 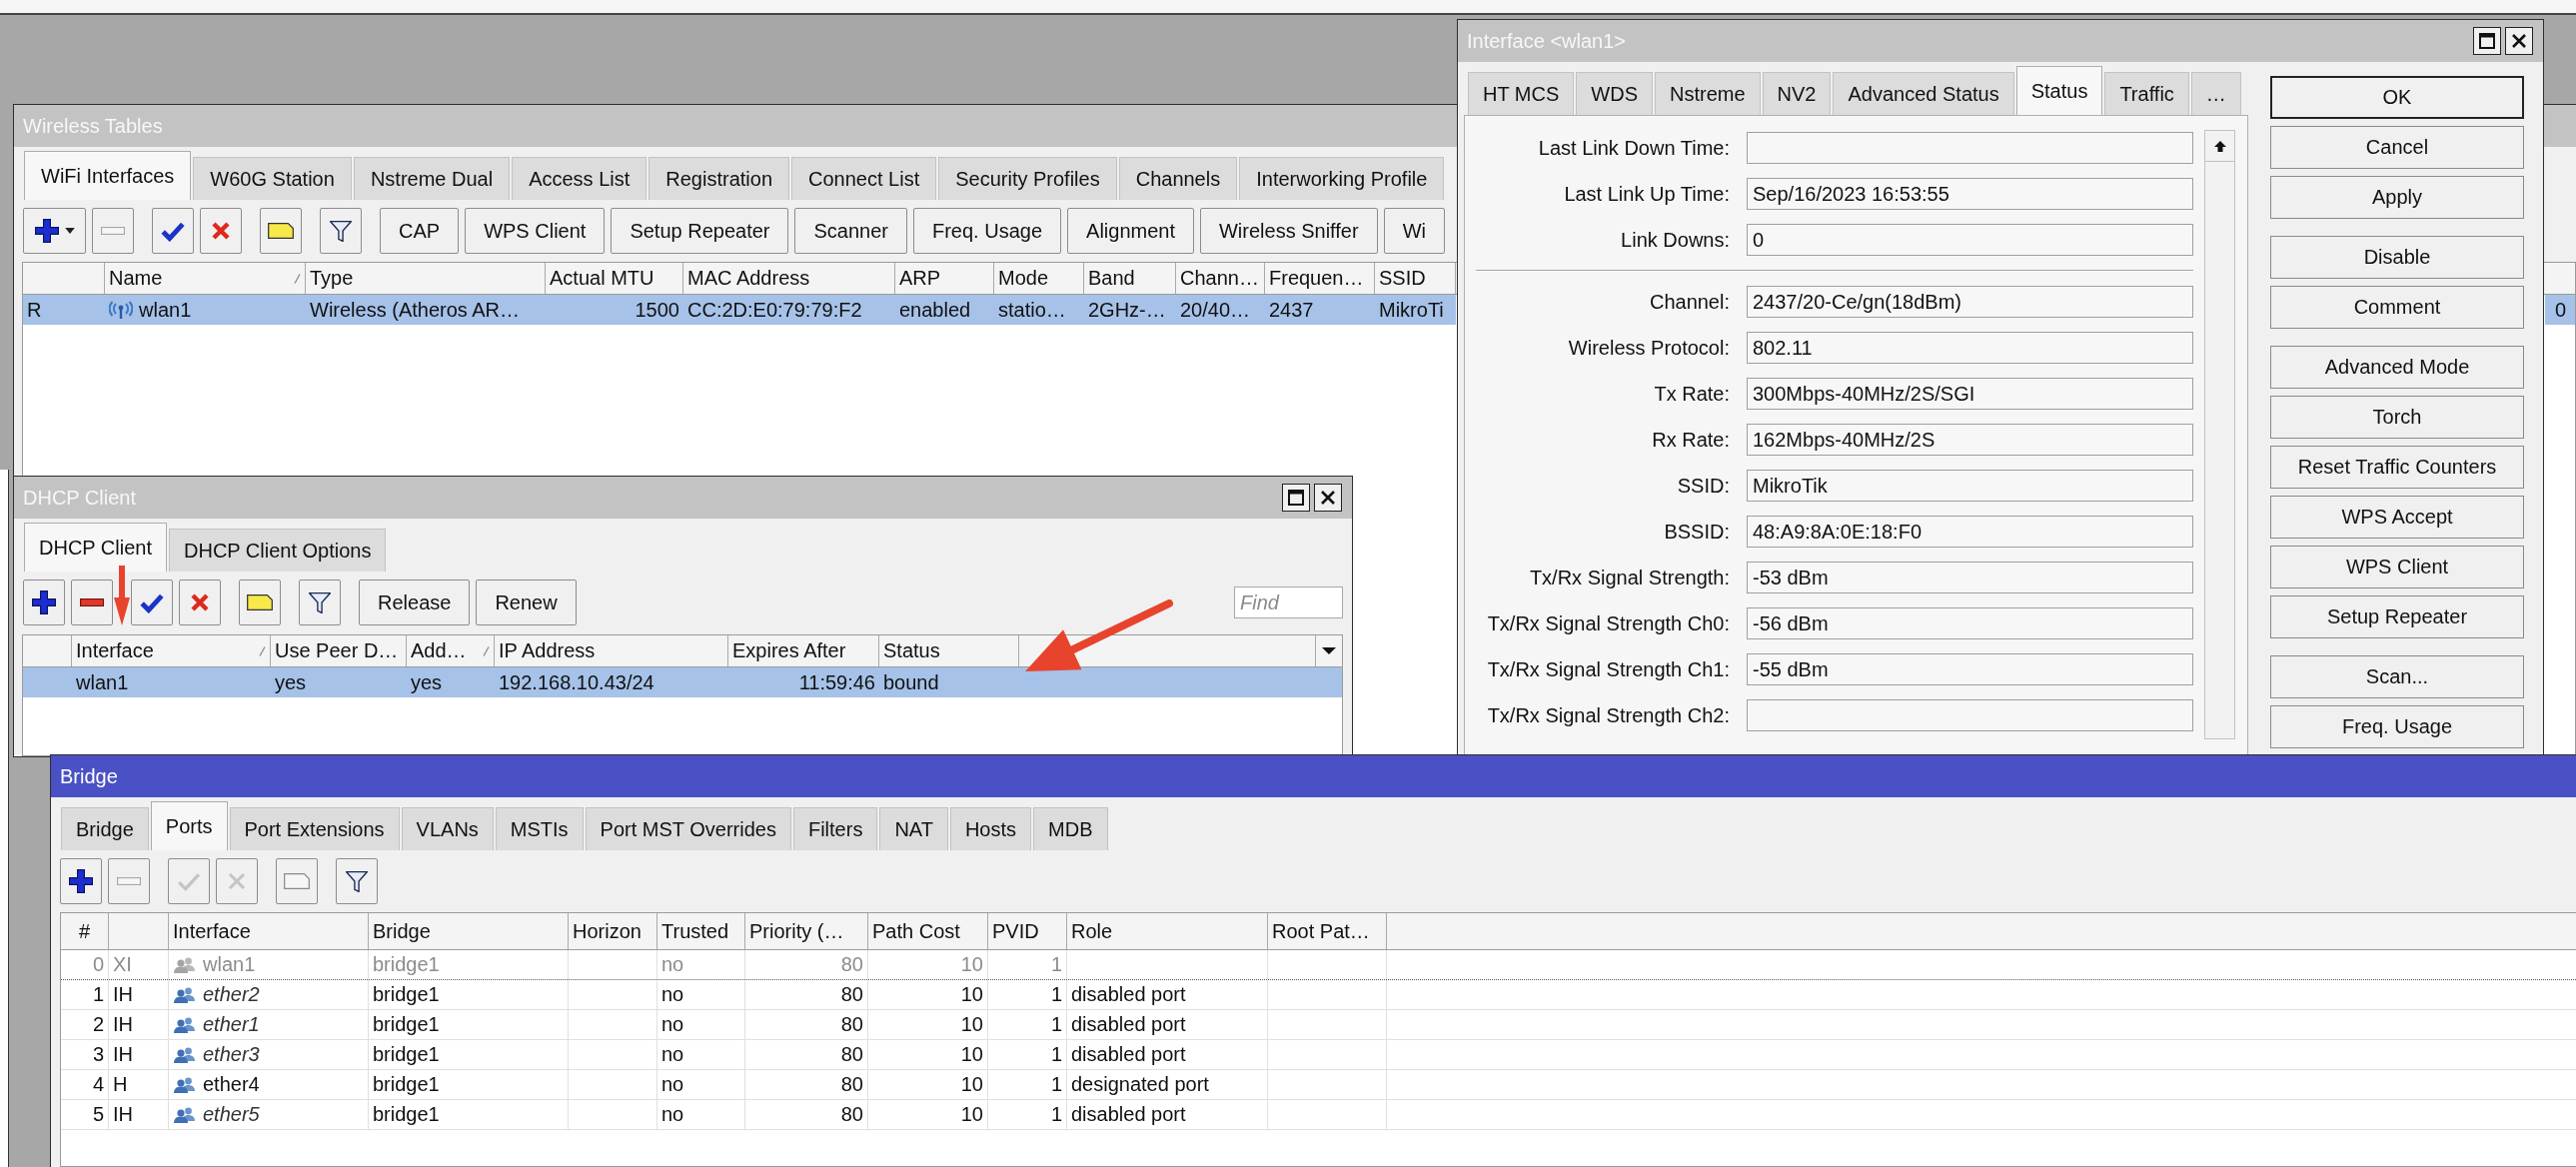 What do you see at coordinates (789, 279) in the screenshot?
I see `column-header: MAC Address` at bounding box center [789, 279].